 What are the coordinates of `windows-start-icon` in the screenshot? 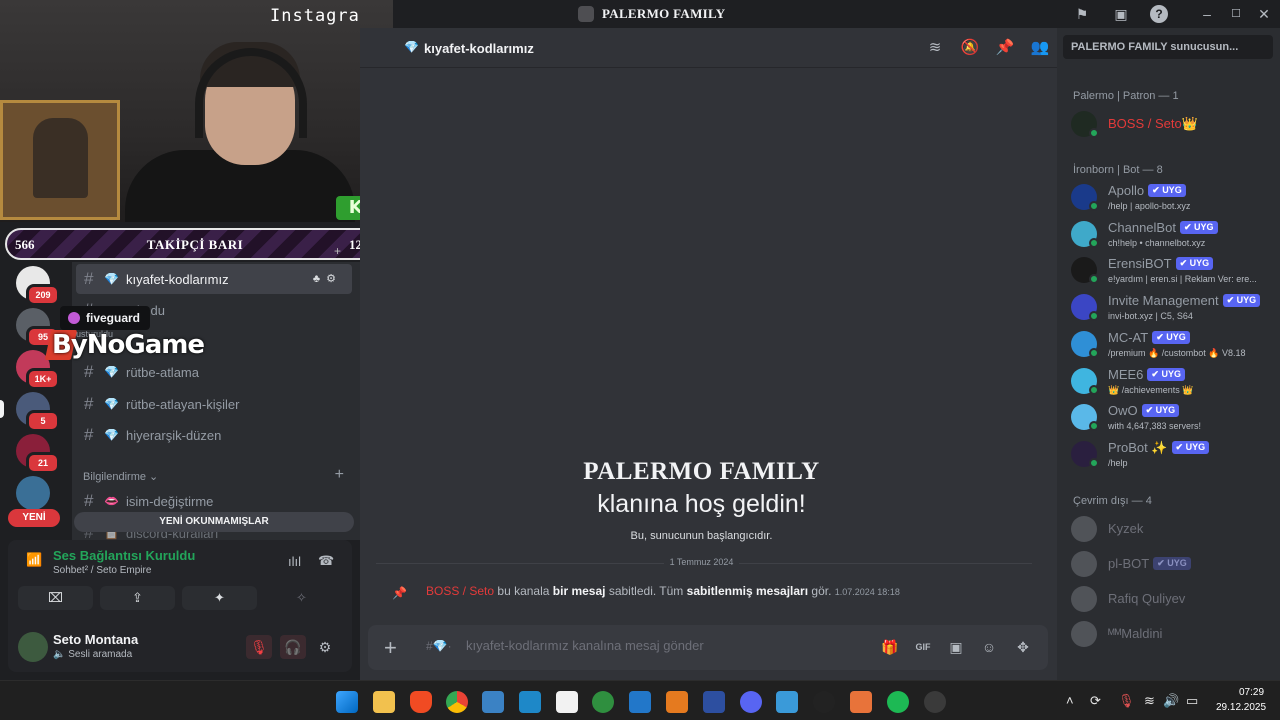 It's located at (347, 702).